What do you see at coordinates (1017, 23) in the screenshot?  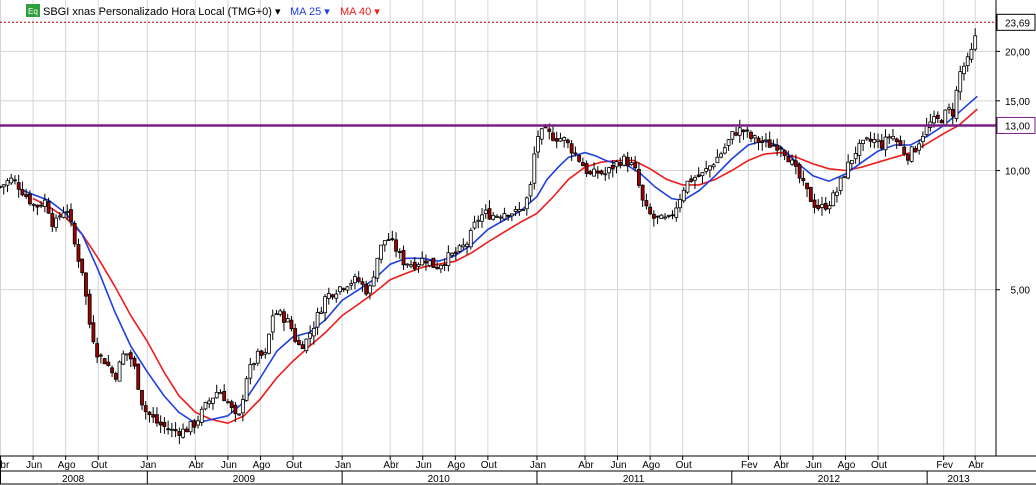 I see `last-price-tag-label: 23,69` at bounding box center [1017, 23].